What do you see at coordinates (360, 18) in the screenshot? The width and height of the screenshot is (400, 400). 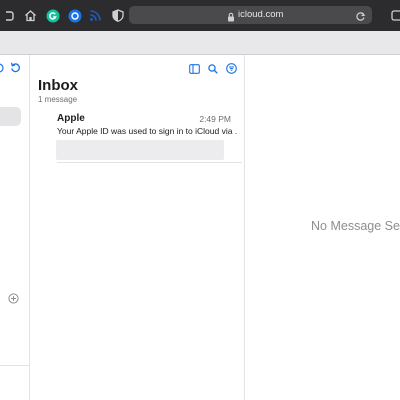 I see `reload-icon` at bounding box center [360, 18].